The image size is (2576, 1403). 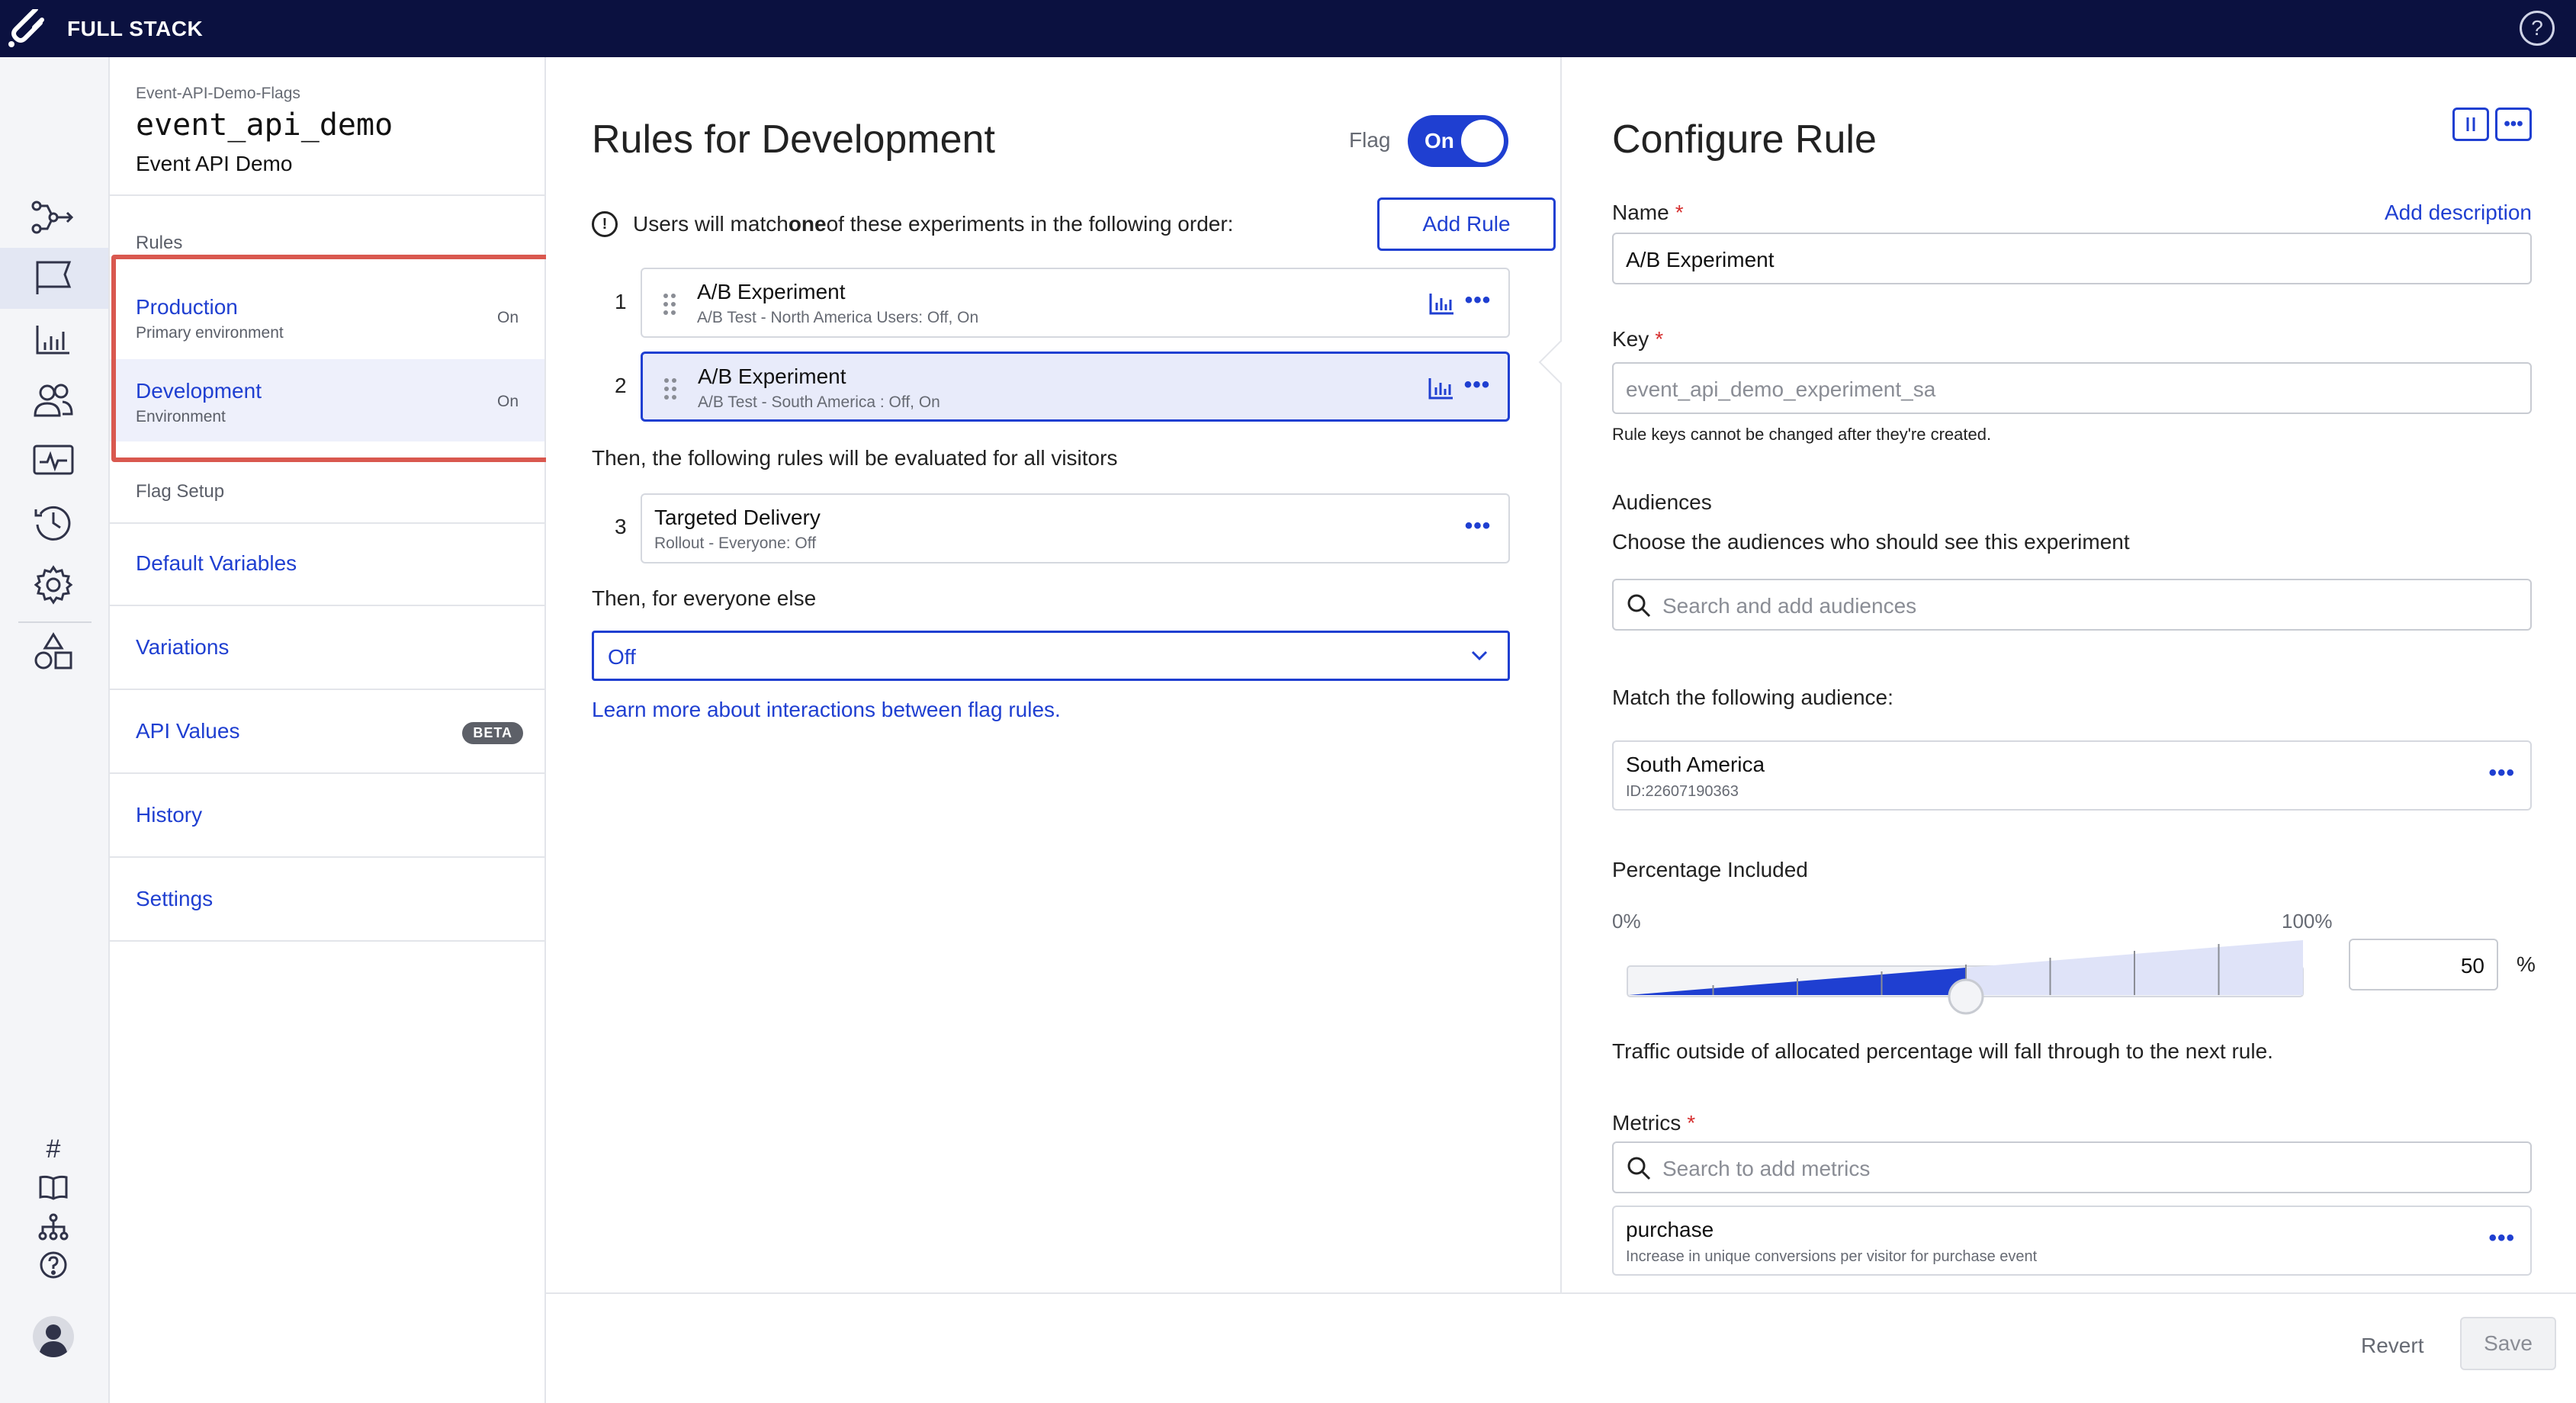 I want to click on book-icon, so click(x=53, y=1187).